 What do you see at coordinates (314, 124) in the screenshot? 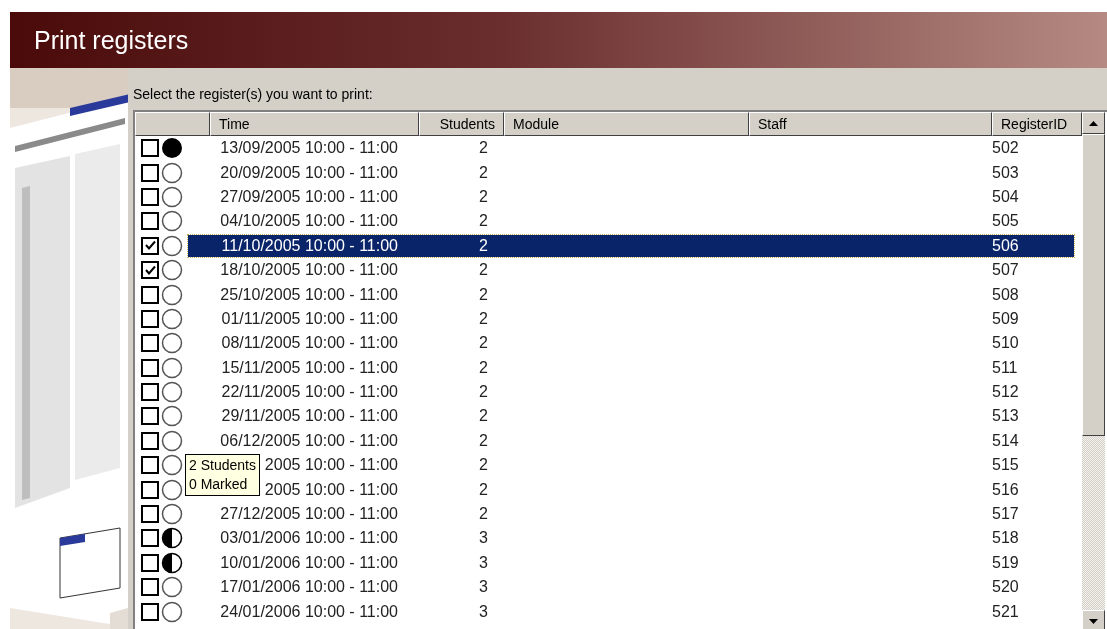
I see `column-header: Time` at bounding box center [314, 124].